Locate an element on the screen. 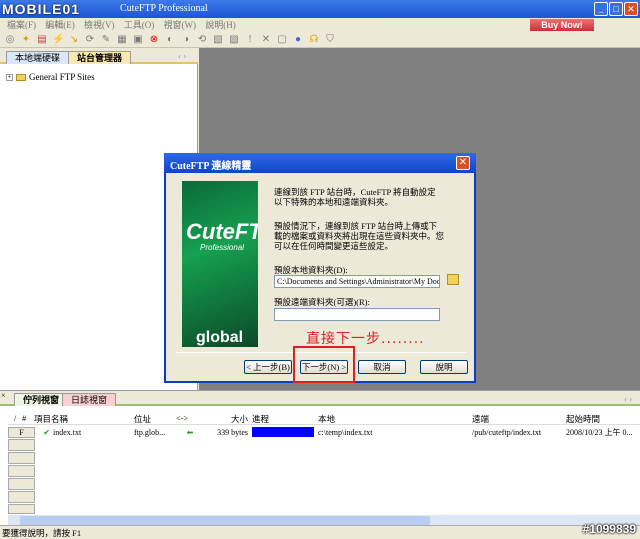 Image resolution: width=640 pixels, height=539 pixels. back-button: < 上一步(B) is located at coordinates (268, 367).